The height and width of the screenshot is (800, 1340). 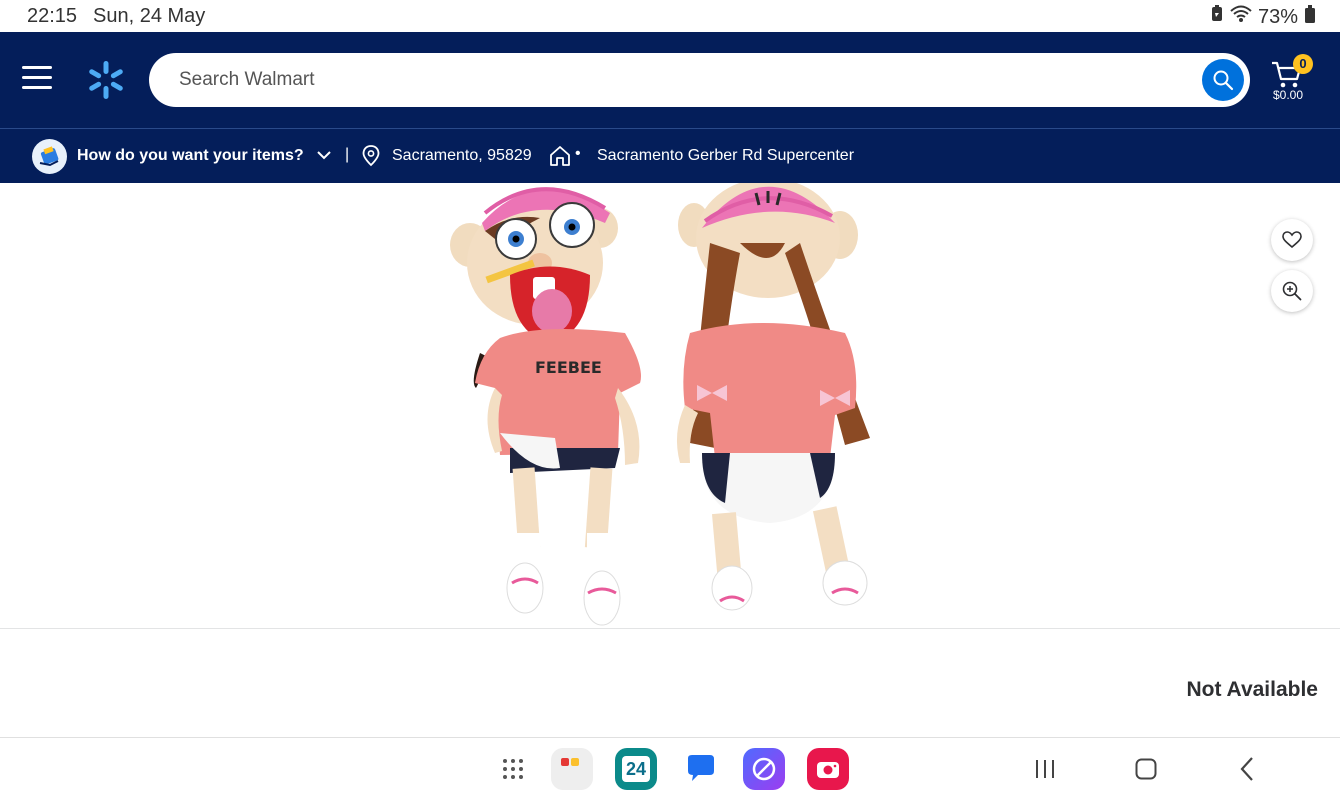 What do you see at coordinates (324, 157) in the screenshot?
I see `chevron-down-icon` at bounding box center [324, 157].